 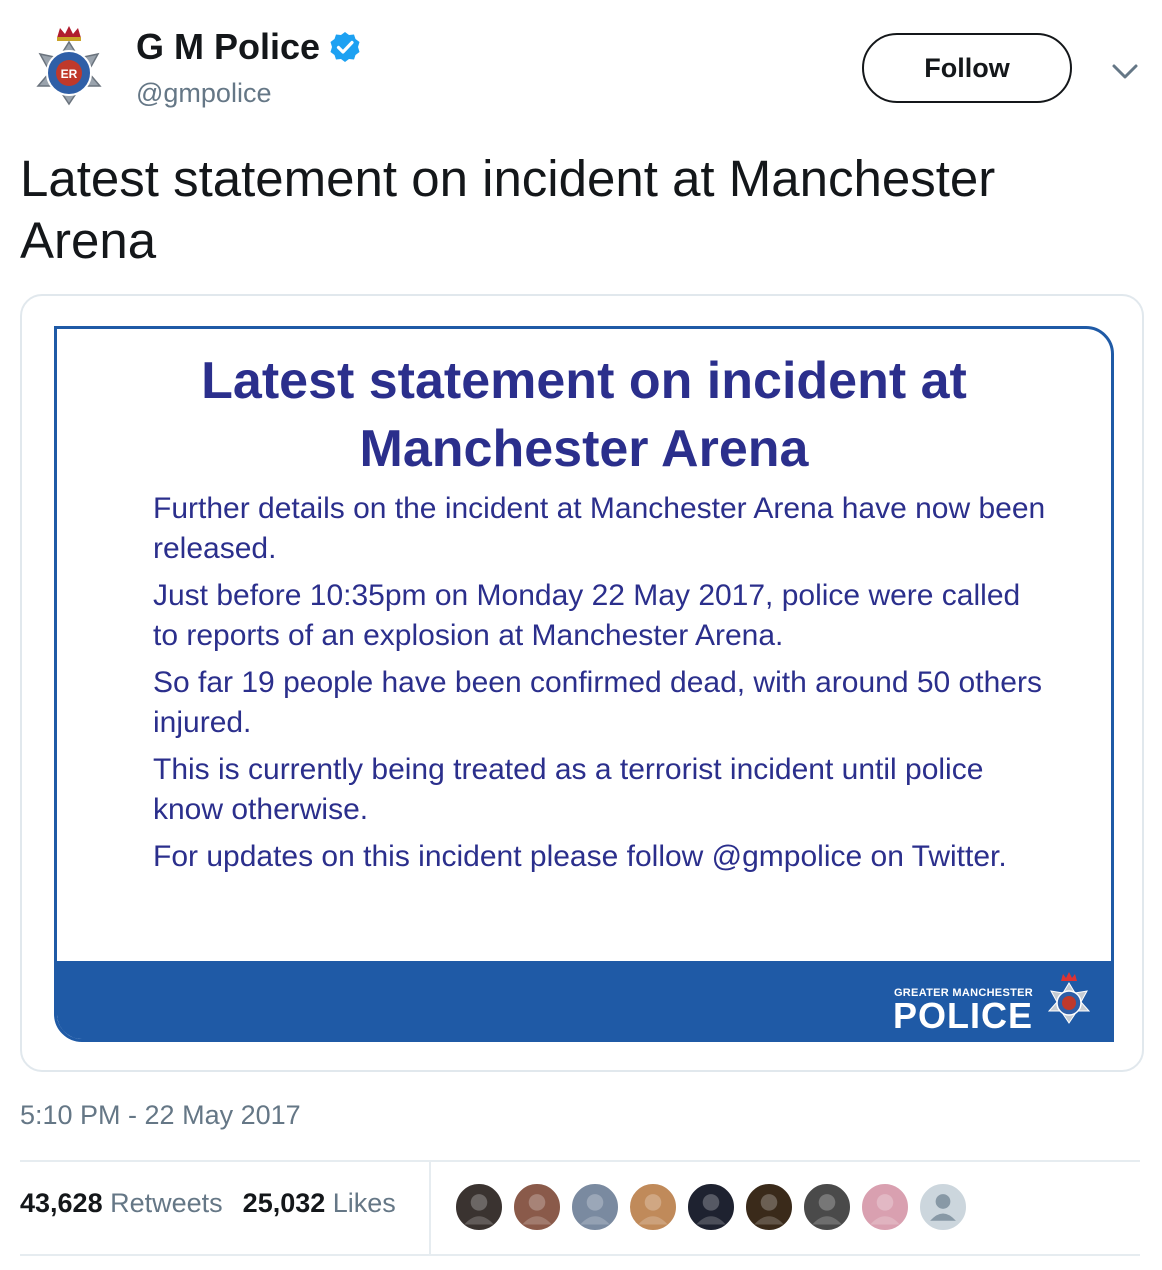 What do you see at coordinates (166, 1203) in the screenshot?
I see `retweets-label: Retweets` at bounding box center [166, 1203].